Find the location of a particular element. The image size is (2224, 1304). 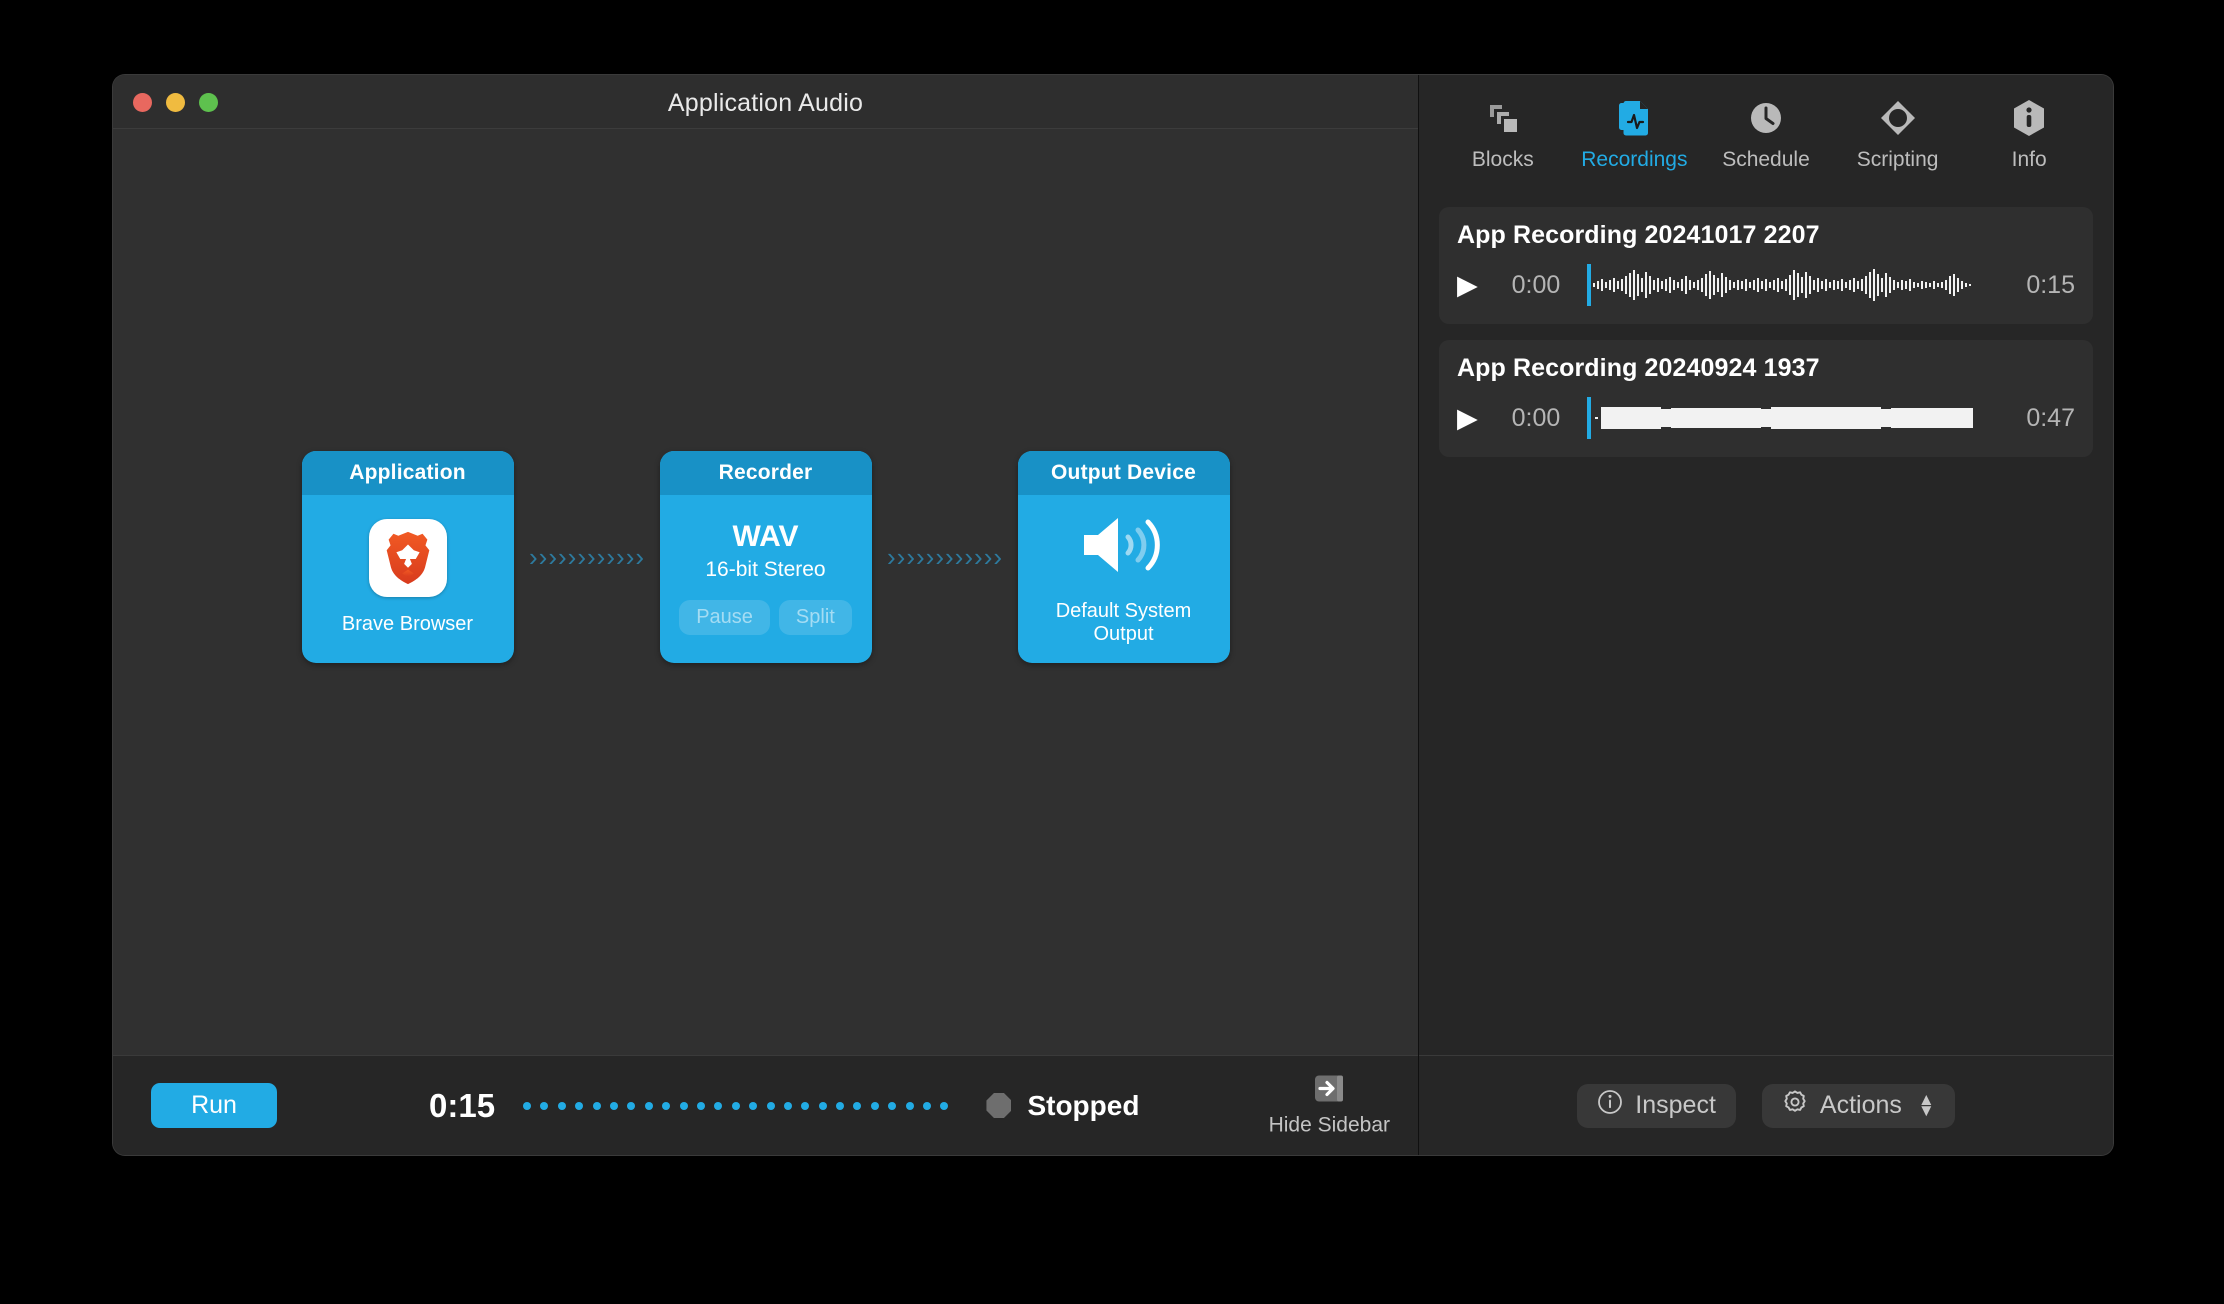

actions-button: Actions ▲ ▼ is located at coordinates (1858, 1105).